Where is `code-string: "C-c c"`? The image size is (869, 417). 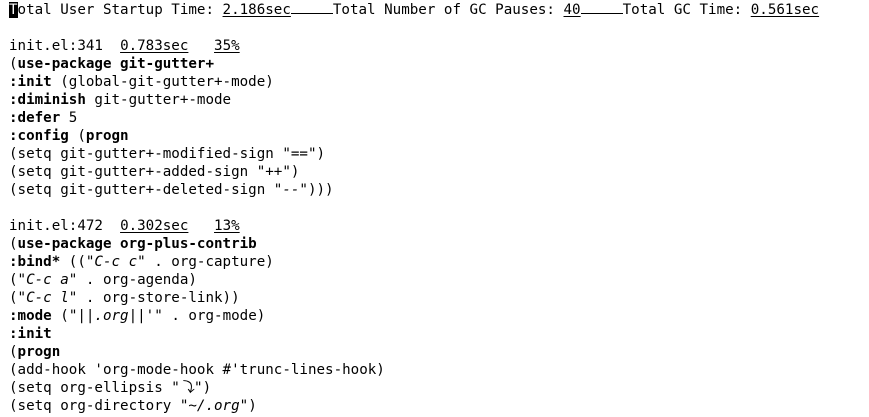 code-string: "C-c c" is located at coordinates (115, 262).